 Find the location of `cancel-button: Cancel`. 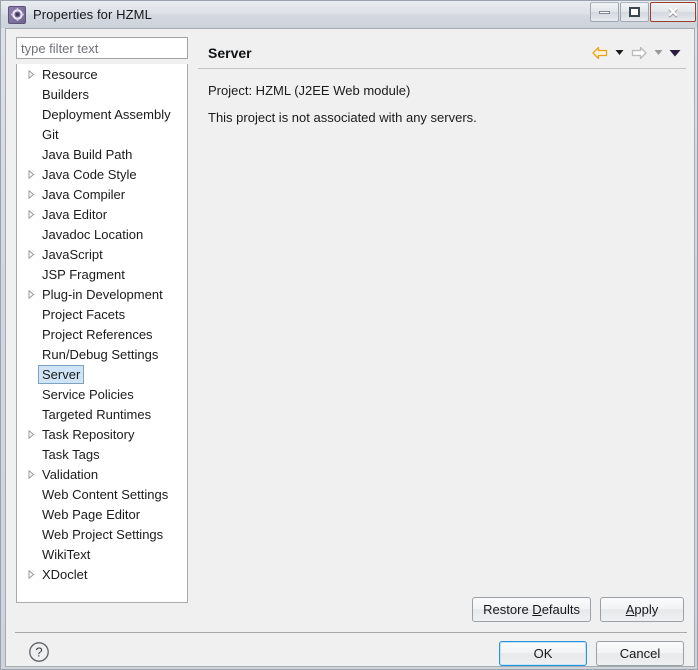

cancel-button: Cancel is located at coordinates (640, 653).